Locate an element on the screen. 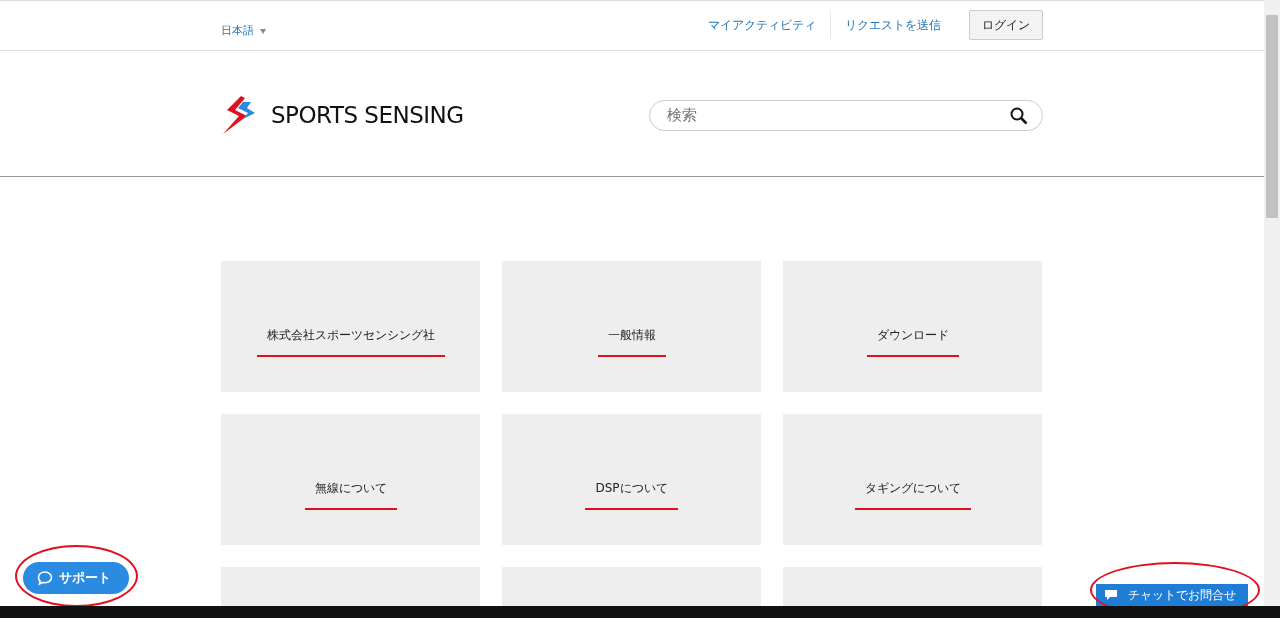 Image resolution: width=1280 pixels, height=618 pixels. tile-label: タギングについて is located at coordinates (912, 492).